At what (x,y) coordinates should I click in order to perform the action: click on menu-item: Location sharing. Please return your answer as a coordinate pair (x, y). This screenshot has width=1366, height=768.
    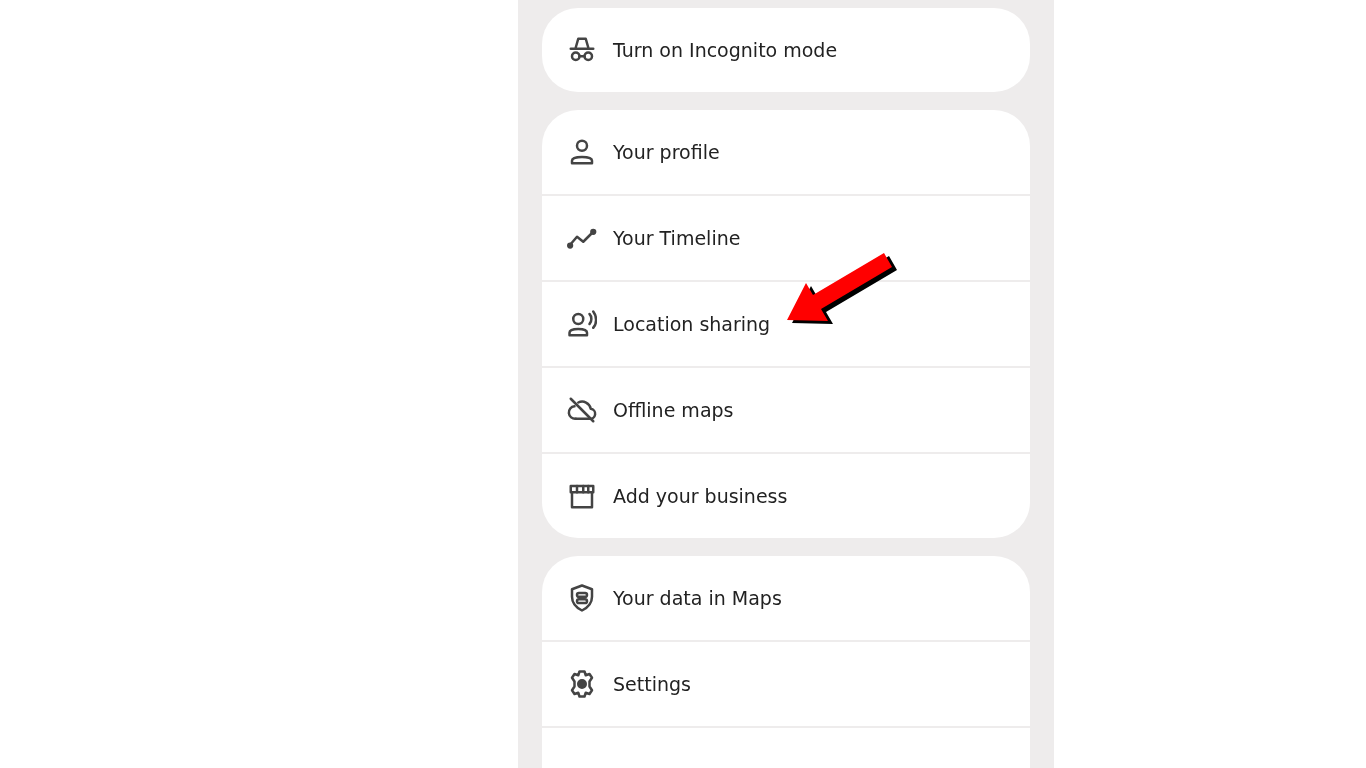
    Looking at the image, I should click on (786, 324).